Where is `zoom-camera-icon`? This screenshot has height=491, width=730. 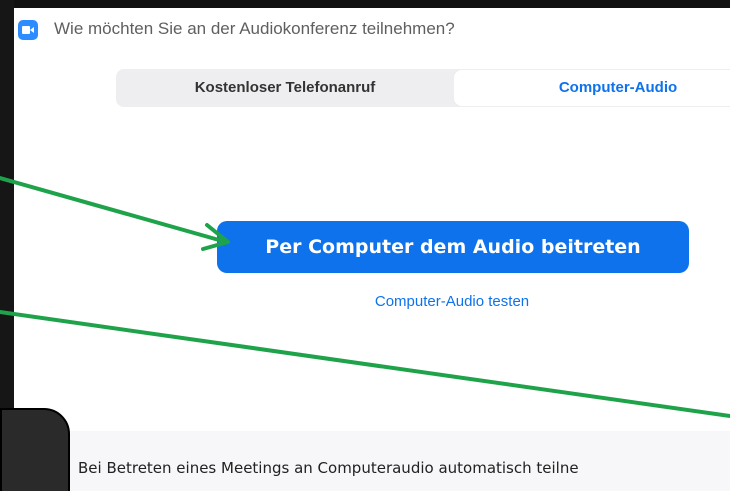 zoom-camera-icon is located at coordinates (28, 30).